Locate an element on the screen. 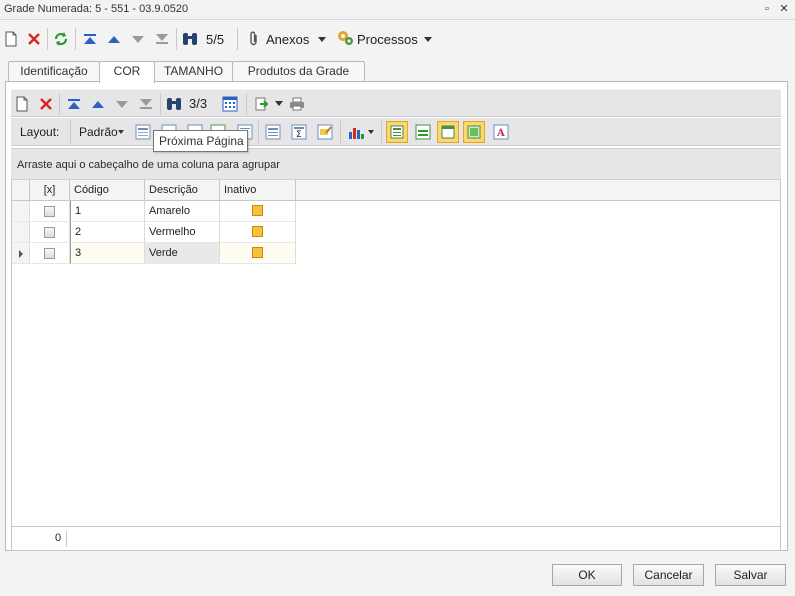 This screenshot has width=795, height=596. export-dropdown-icon is located at coordinates (279, 103).